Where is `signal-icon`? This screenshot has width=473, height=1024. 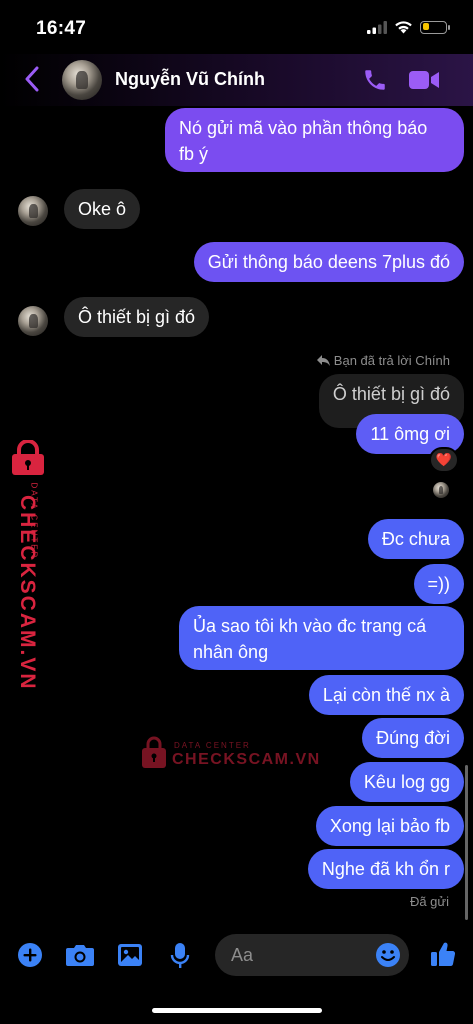
signal-icon is located at coordinates (377, 27).